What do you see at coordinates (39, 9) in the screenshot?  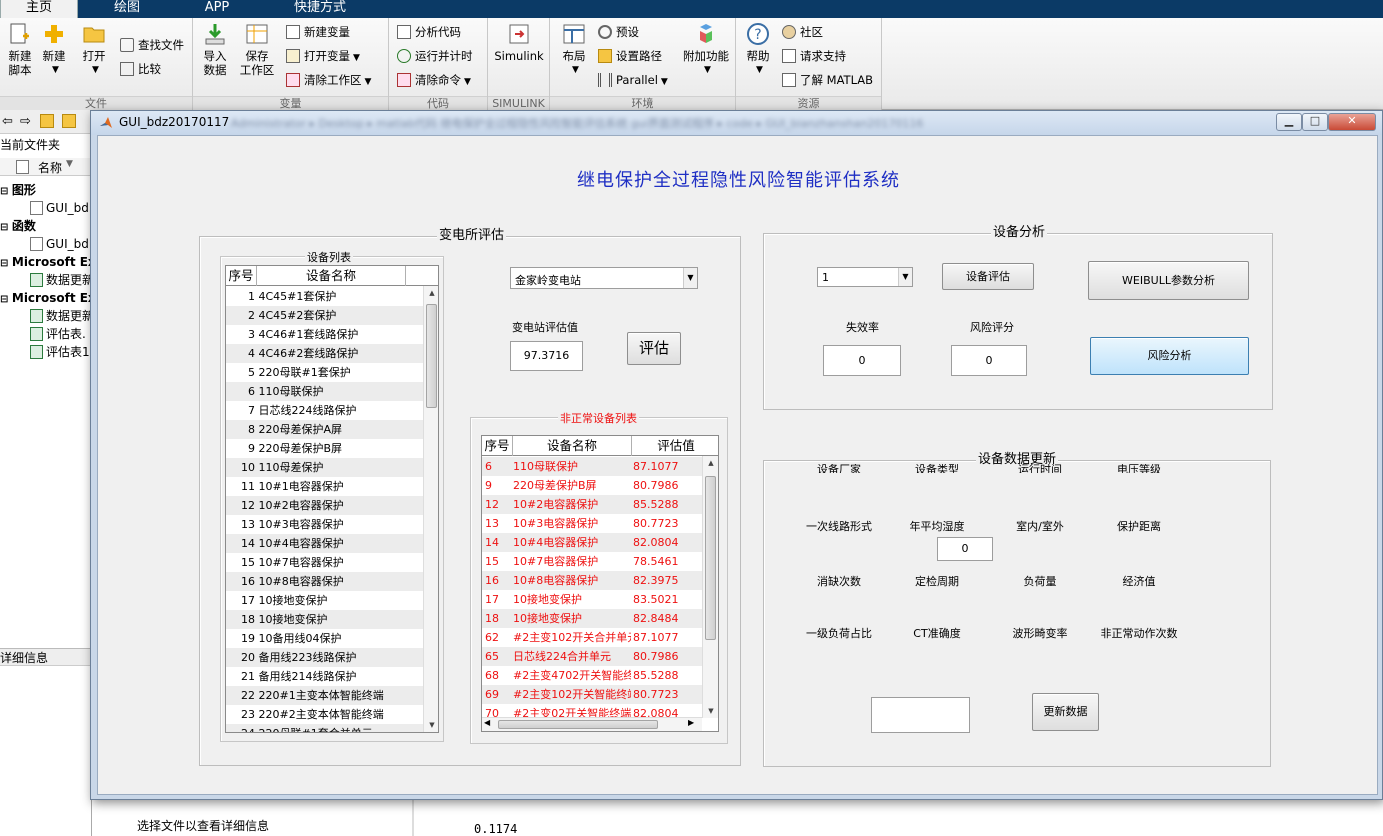 I see `tab-home: 主页` at bounding box center [39, 9].